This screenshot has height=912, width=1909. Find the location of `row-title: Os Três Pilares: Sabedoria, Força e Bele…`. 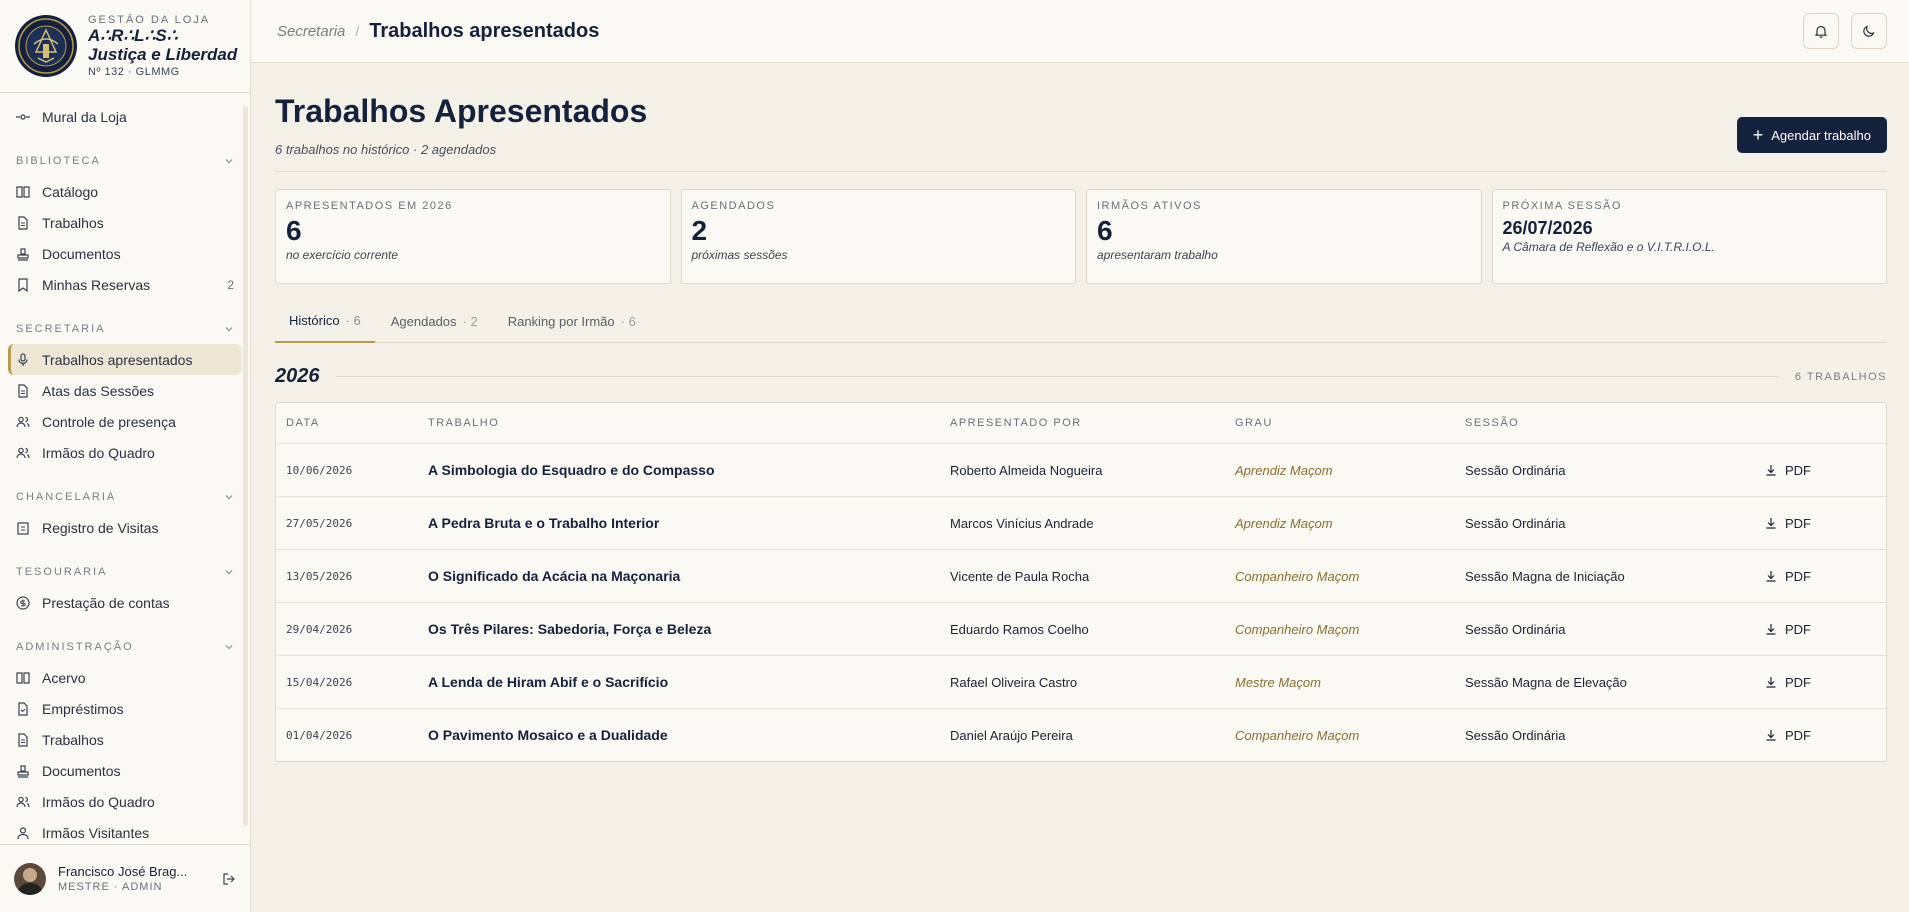

row-title: Os Três Pilares: Sabedoria, Força e Bele… is located at coordinates (679, 629).